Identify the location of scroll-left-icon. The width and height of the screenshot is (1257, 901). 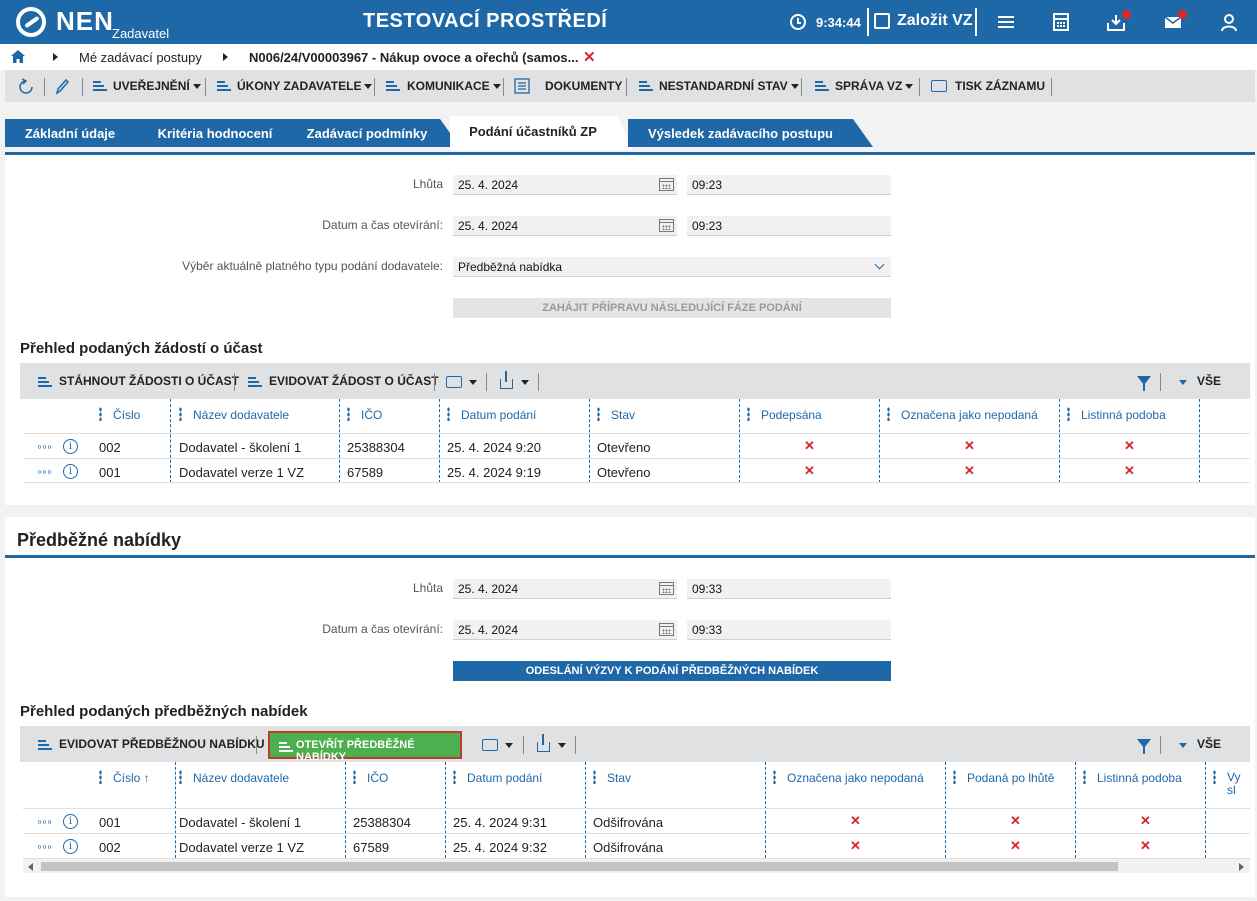
(30, 867).